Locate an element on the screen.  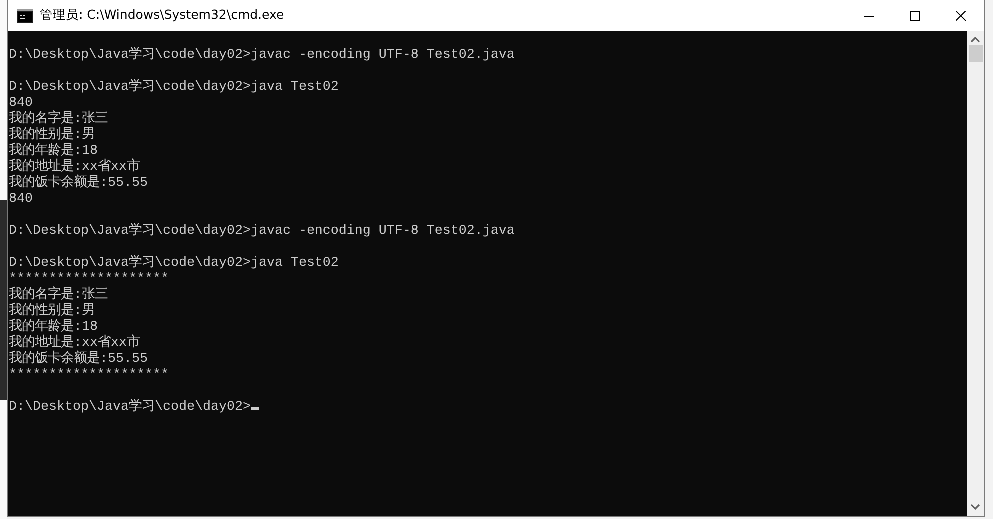
scroll-thumb is located at coordinates (975, 53).